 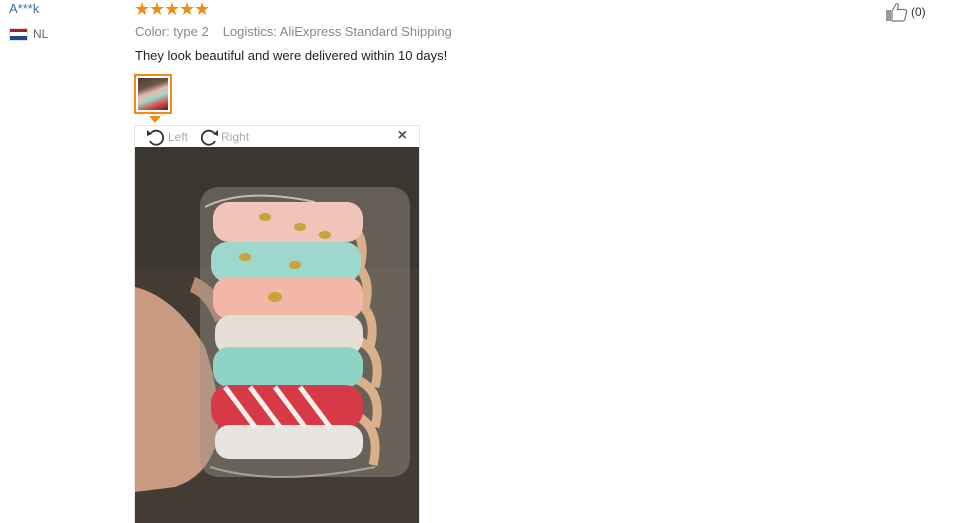 I want to click on thumbnail-pointer, so click(x=155, y=119).